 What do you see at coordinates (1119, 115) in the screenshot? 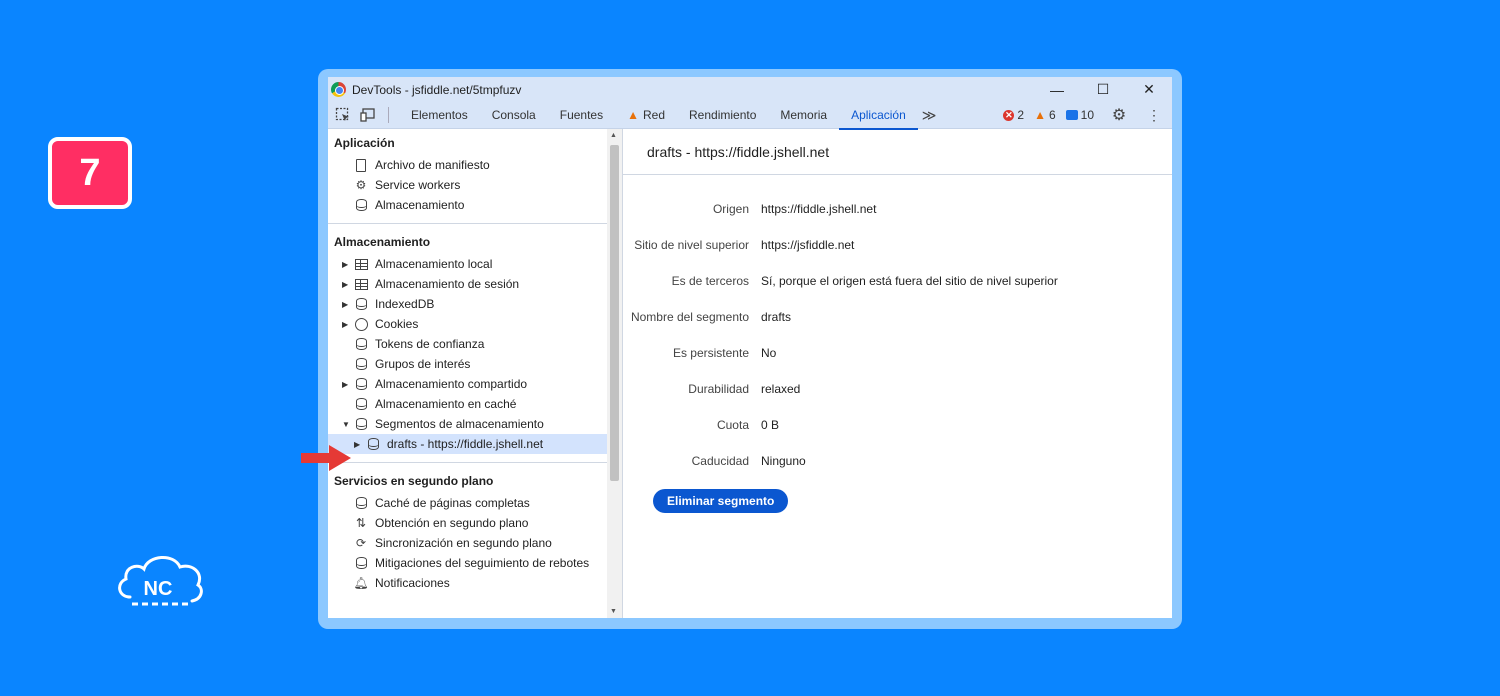
I see `settings-gear-icon: ⚙` at bounding box center [1119, 115].